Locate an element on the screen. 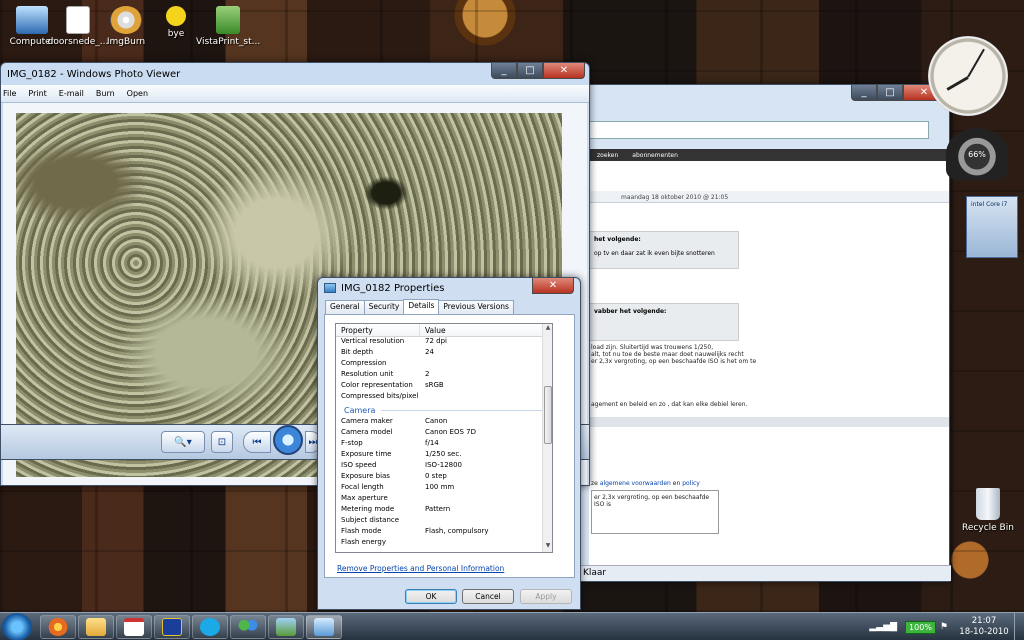 The width and height of the screenshot is (1024, 640). desktop-icon-recycle-bin: Recycle Bin is located at coordinates (988, 510).